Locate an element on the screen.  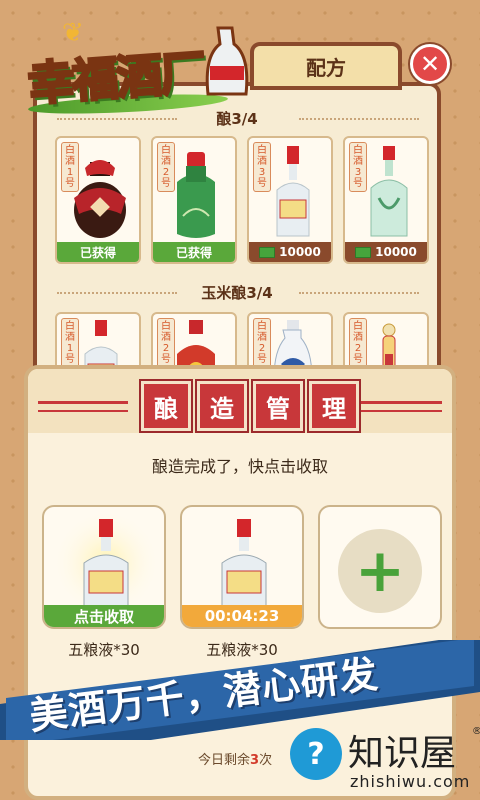
logo-title: 幸福酒厂 is located at coordinates (116, 77).